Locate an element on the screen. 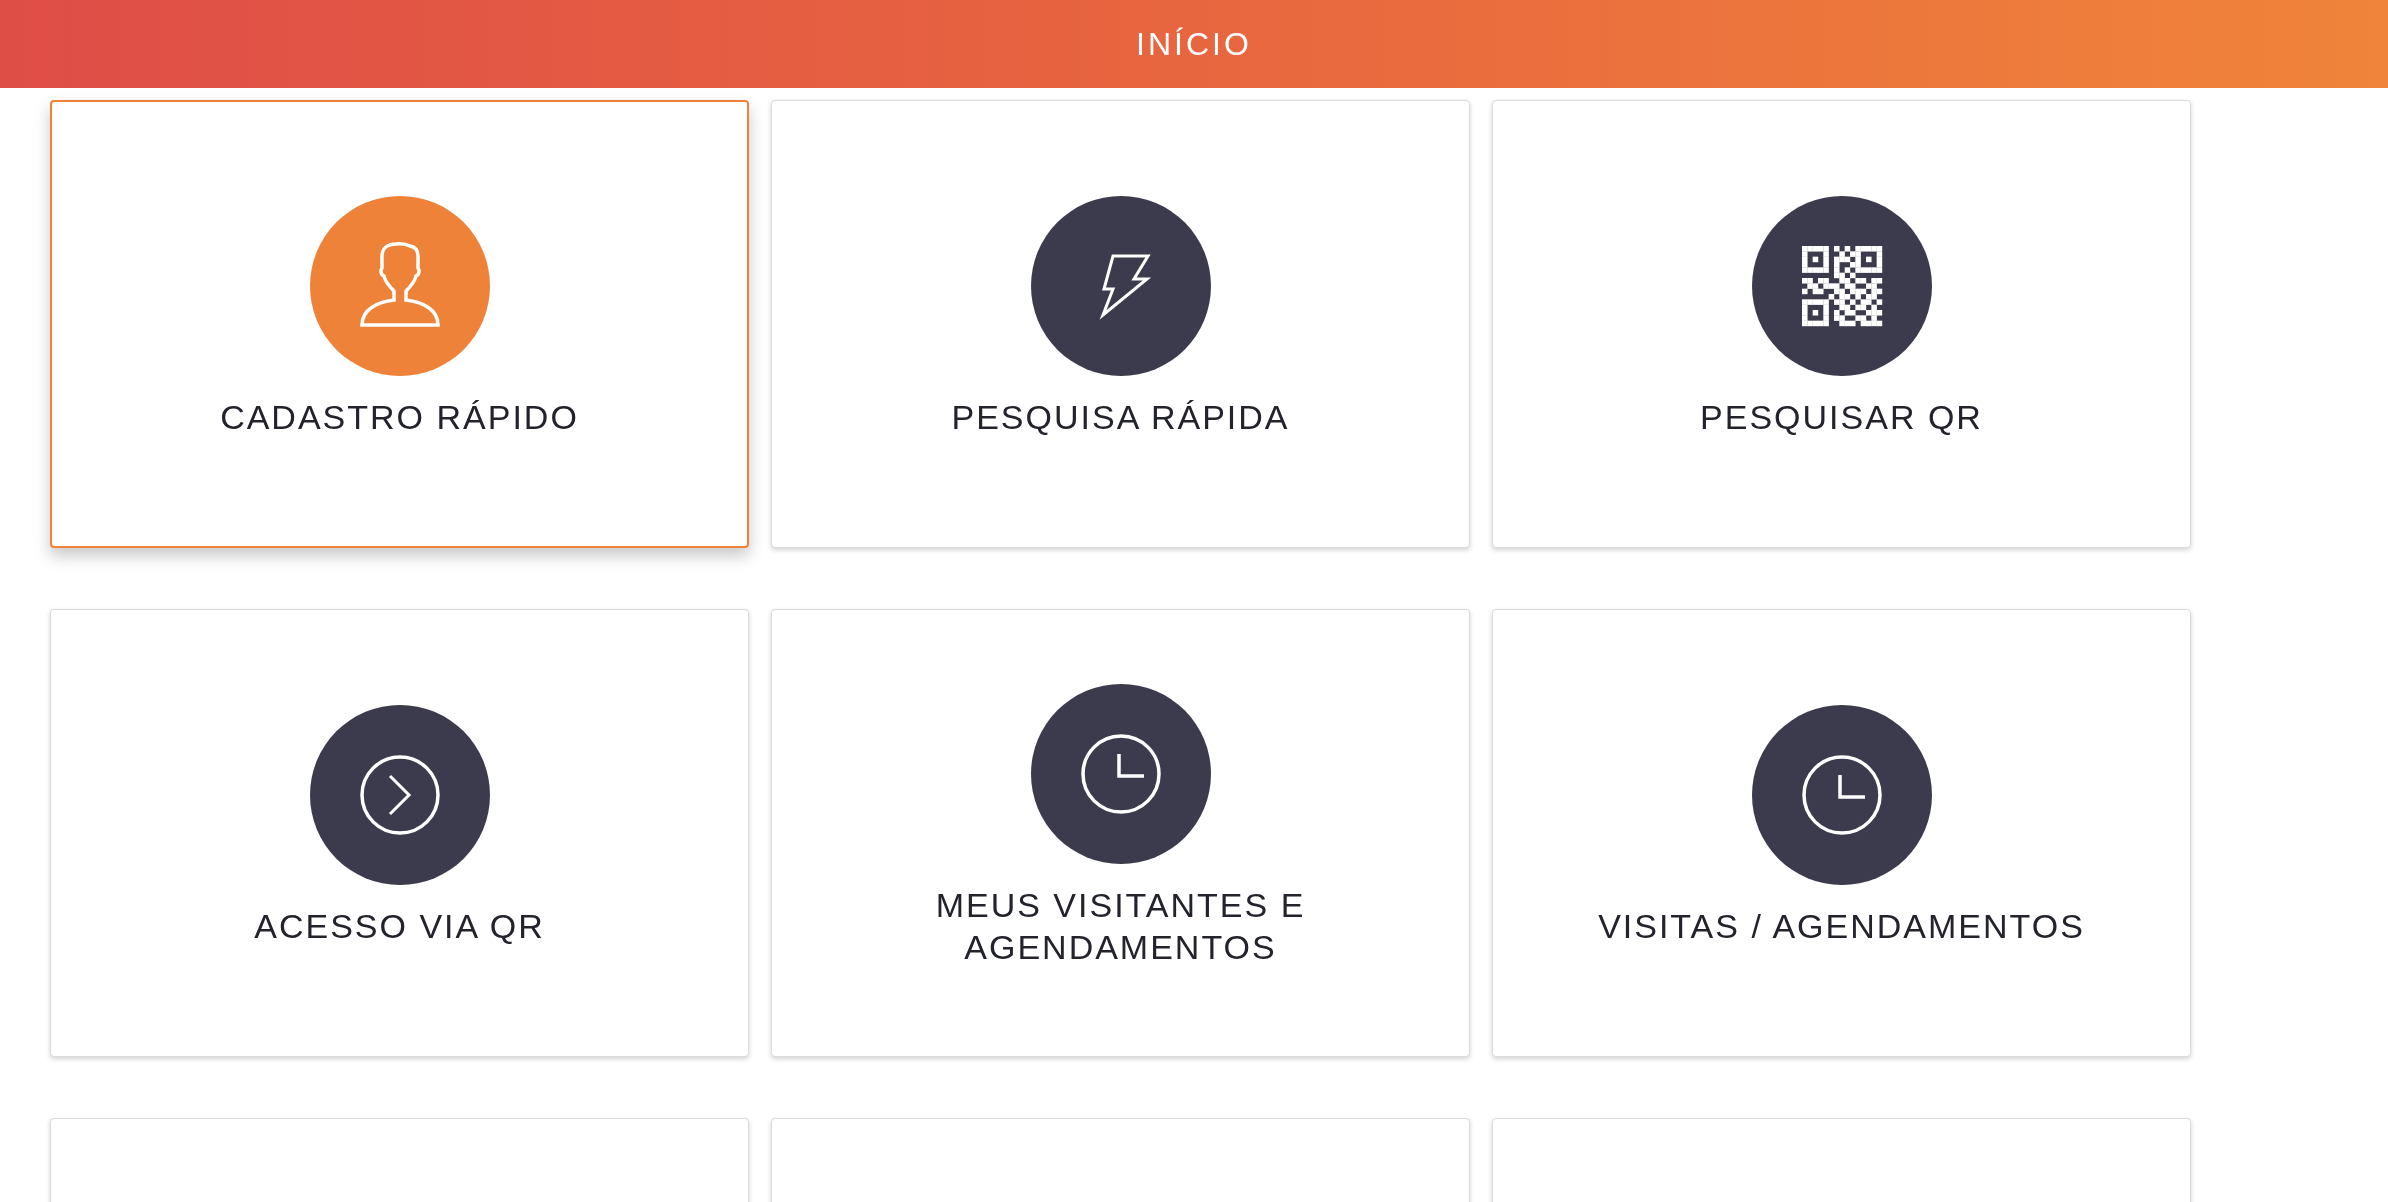 The height and width of the screenshot is (1202, 2388). chevron-circle-icon is located at coordinates (399, 795).